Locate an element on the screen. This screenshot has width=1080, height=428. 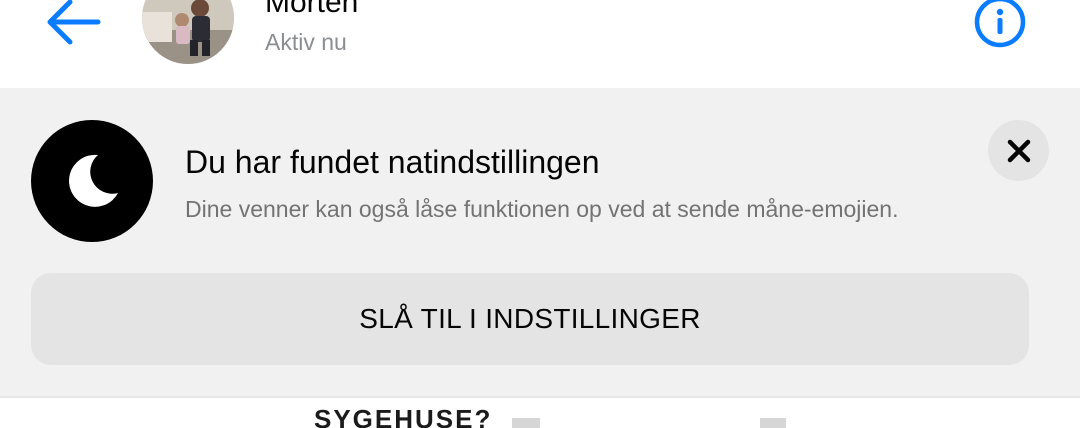
contact-name: Morten is located at coordinates (311, 10).